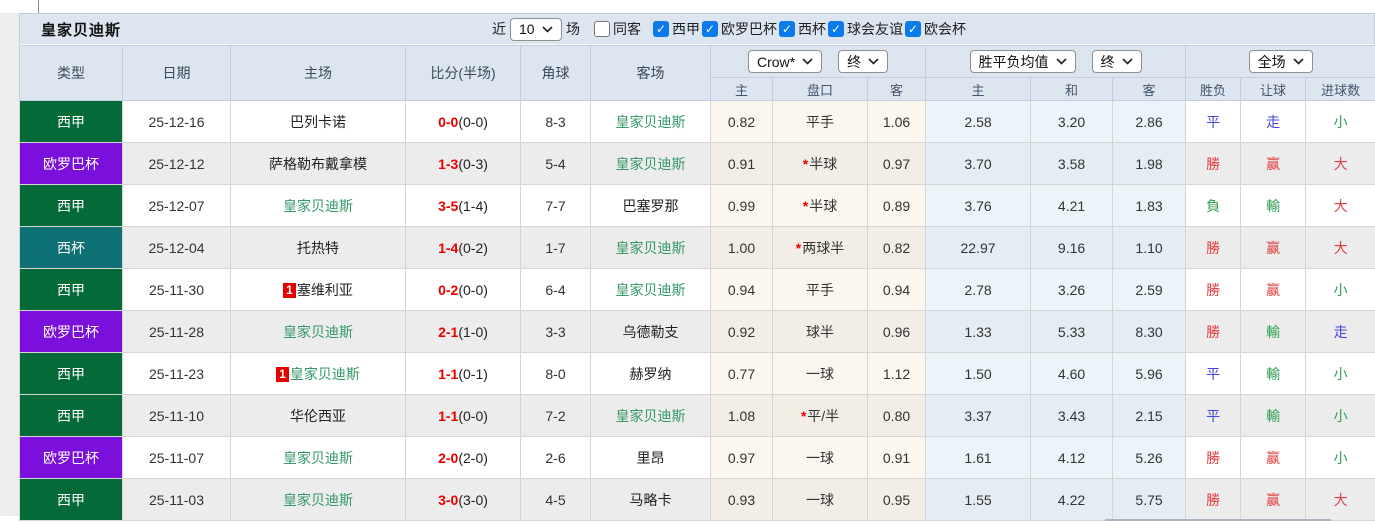 This screenshot has width=1375, height=524. Describe the element at coordinates (741, 89) in the screenshot. I see `subcol-odds-home: 主` at that location.